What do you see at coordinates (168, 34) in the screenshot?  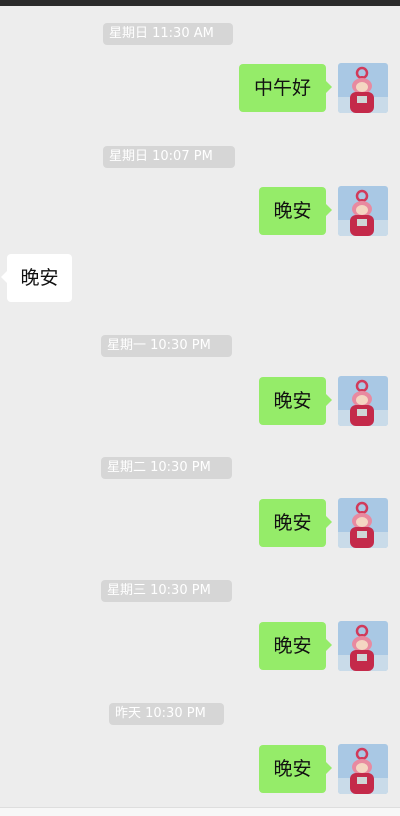 I see `chat-timestamp: 星期日 11:30 AM` at bounding box center [168, 34].